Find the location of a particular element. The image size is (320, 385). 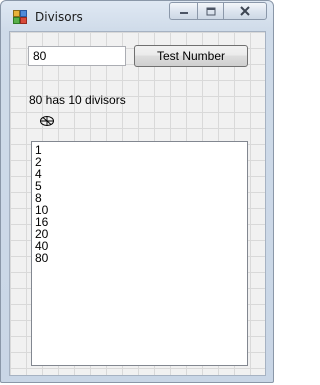

list-item: 5 is located at coordinates (139, 186).